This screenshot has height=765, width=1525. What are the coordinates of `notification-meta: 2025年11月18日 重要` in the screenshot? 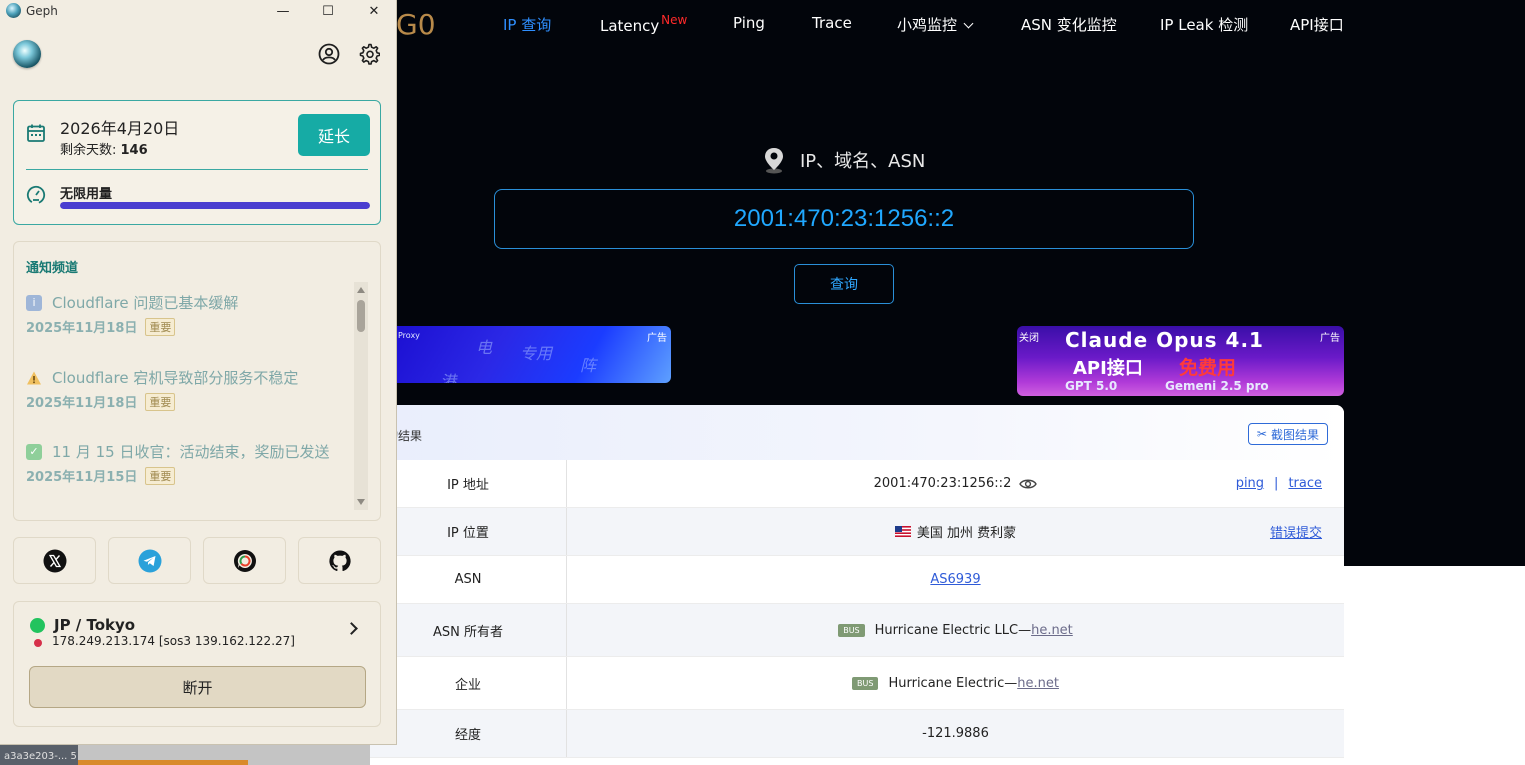 It's located at (191, 326).